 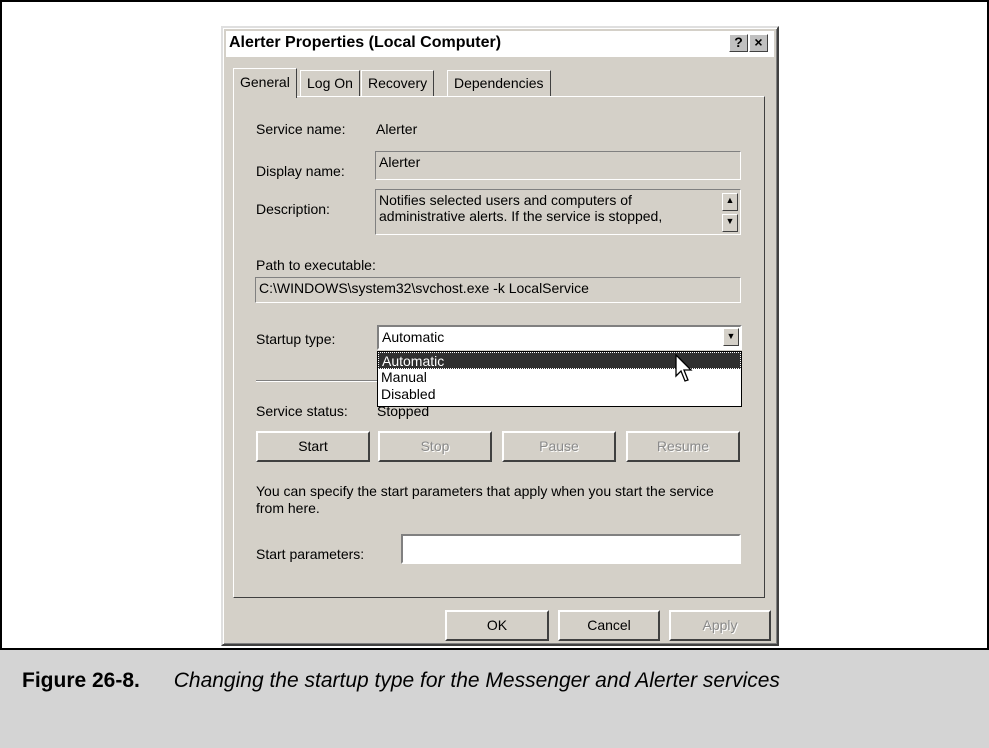 What do you see at coordinates (499, 83) in the screenshot?
I see `tab-dependencies: Dependencies` at bounding box center [499, 83].